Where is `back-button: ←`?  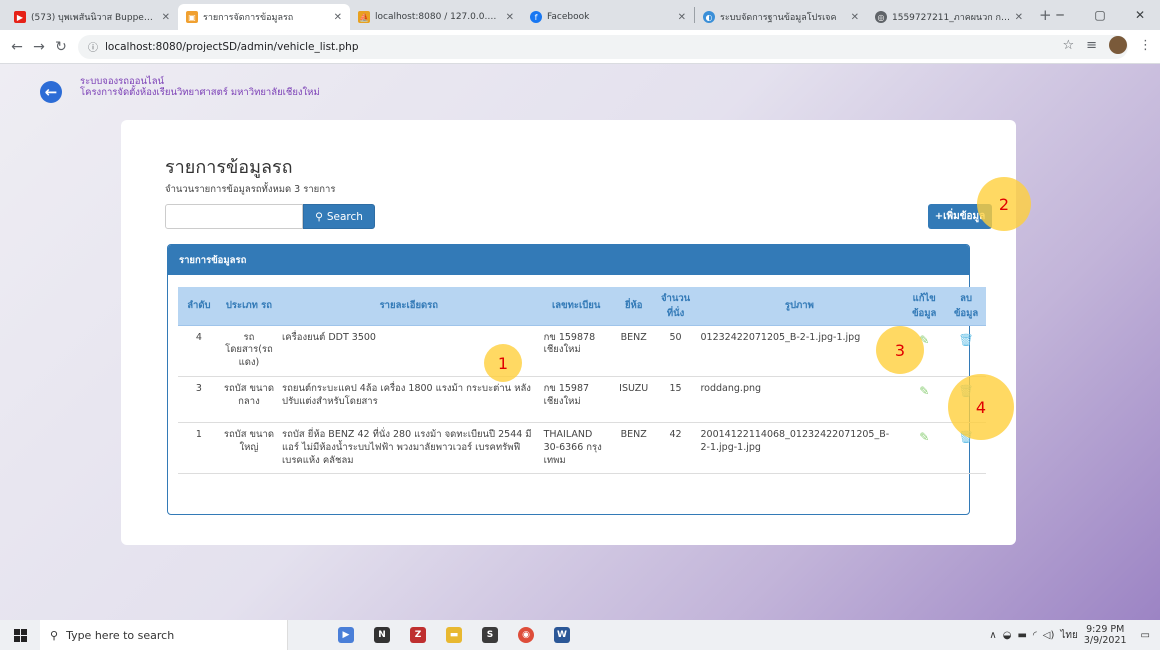
back-button: ← is located at coordinates (51, 92).